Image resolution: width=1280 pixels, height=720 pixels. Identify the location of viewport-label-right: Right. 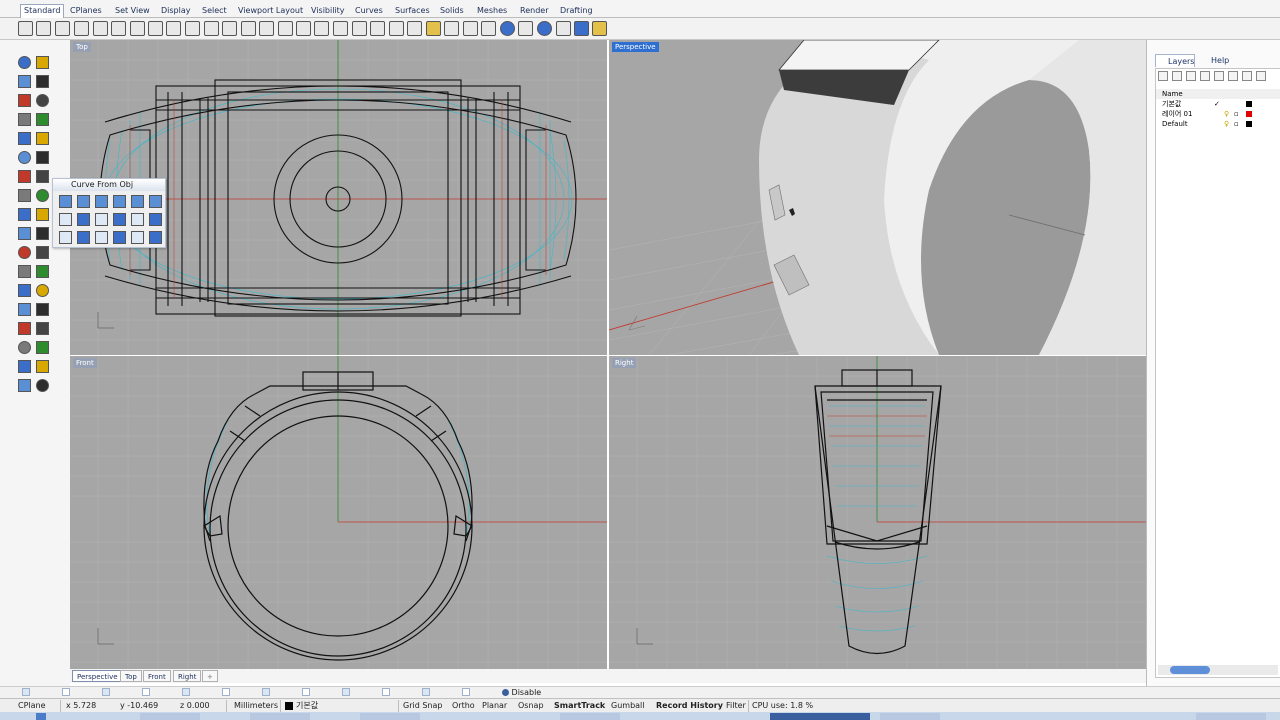
(624, 363).